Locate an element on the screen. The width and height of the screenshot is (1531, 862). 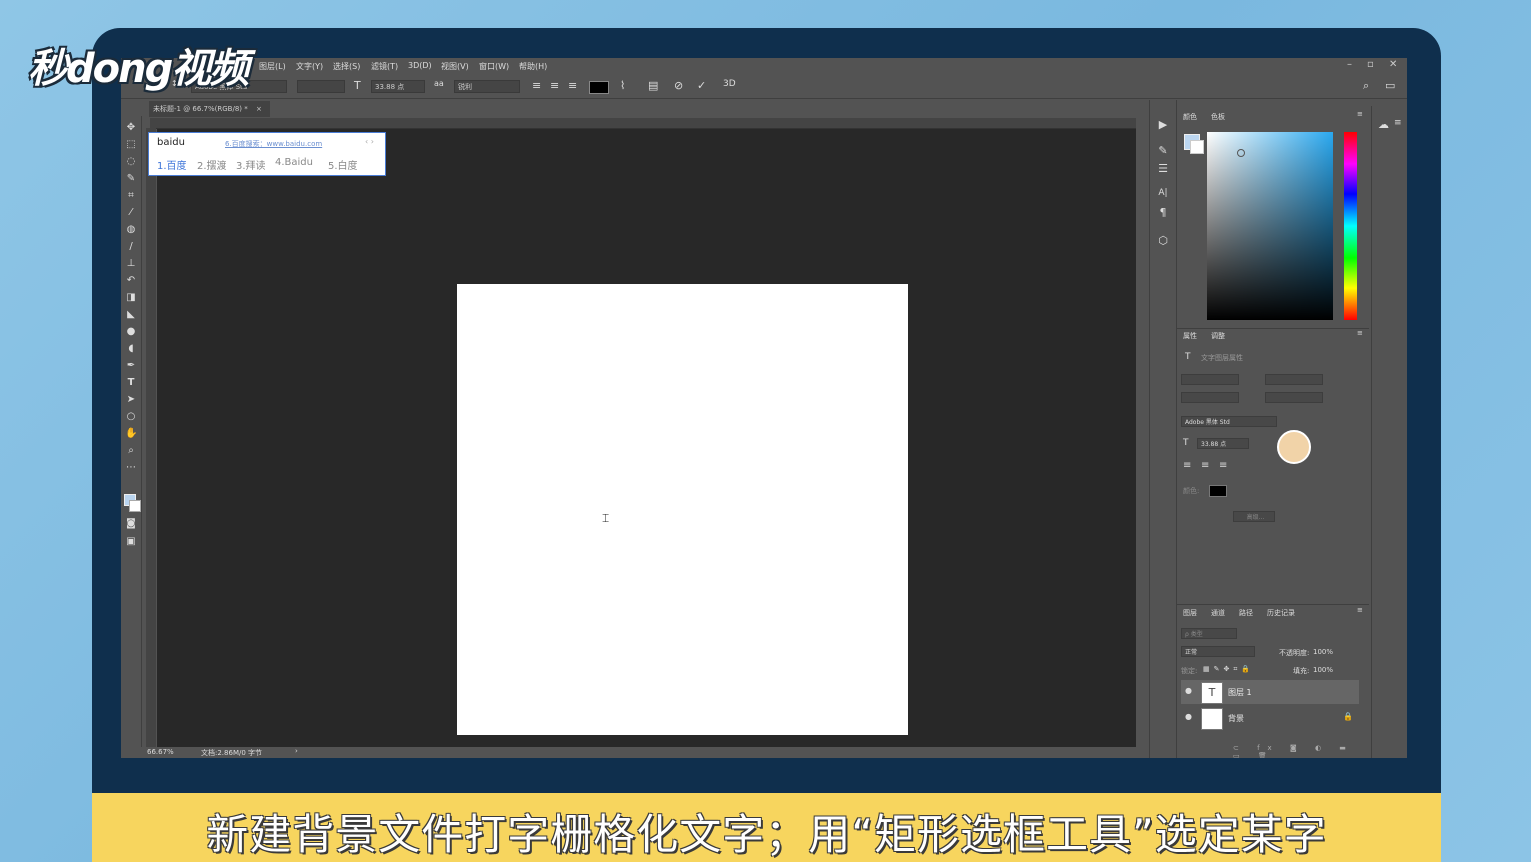
hand-tool-icon: ✋ is located at coordinates (131, 434).